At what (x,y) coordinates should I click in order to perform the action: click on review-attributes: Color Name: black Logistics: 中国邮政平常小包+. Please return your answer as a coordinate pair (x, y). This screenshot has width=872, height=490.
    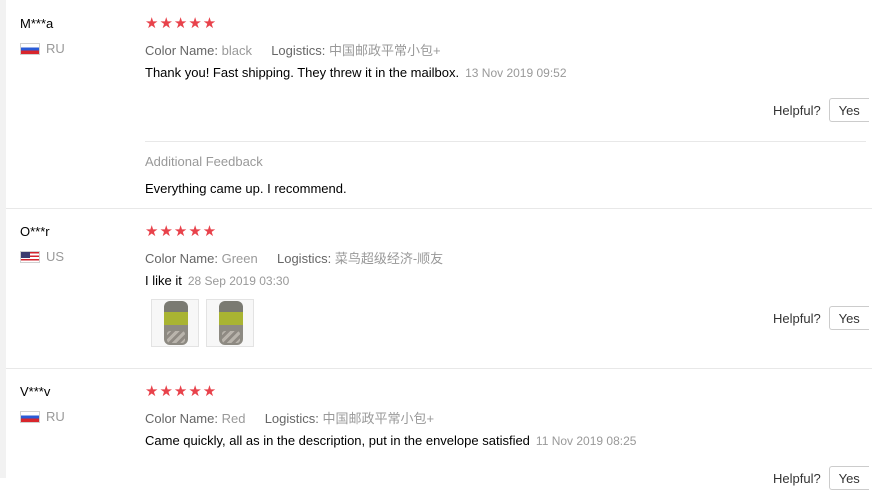
    Looking at the image, I should click on (293, 49).